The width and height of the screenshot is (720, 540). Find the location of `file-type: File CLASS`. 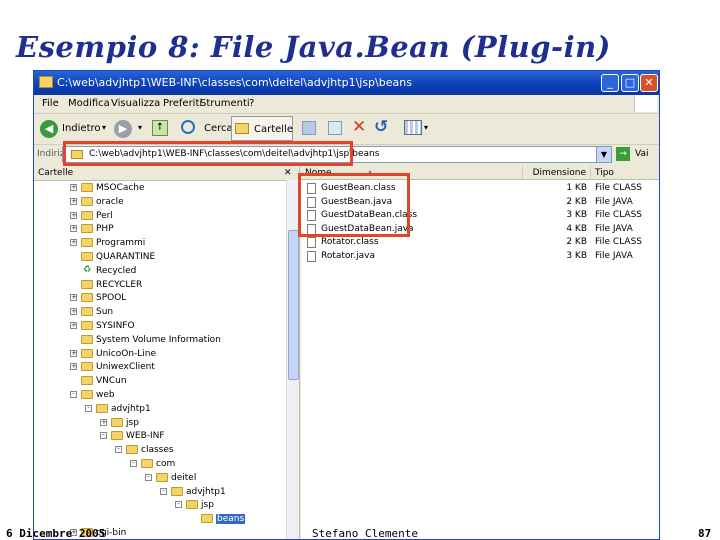

file-type: File CLASS is located at coordinates (619, 215).